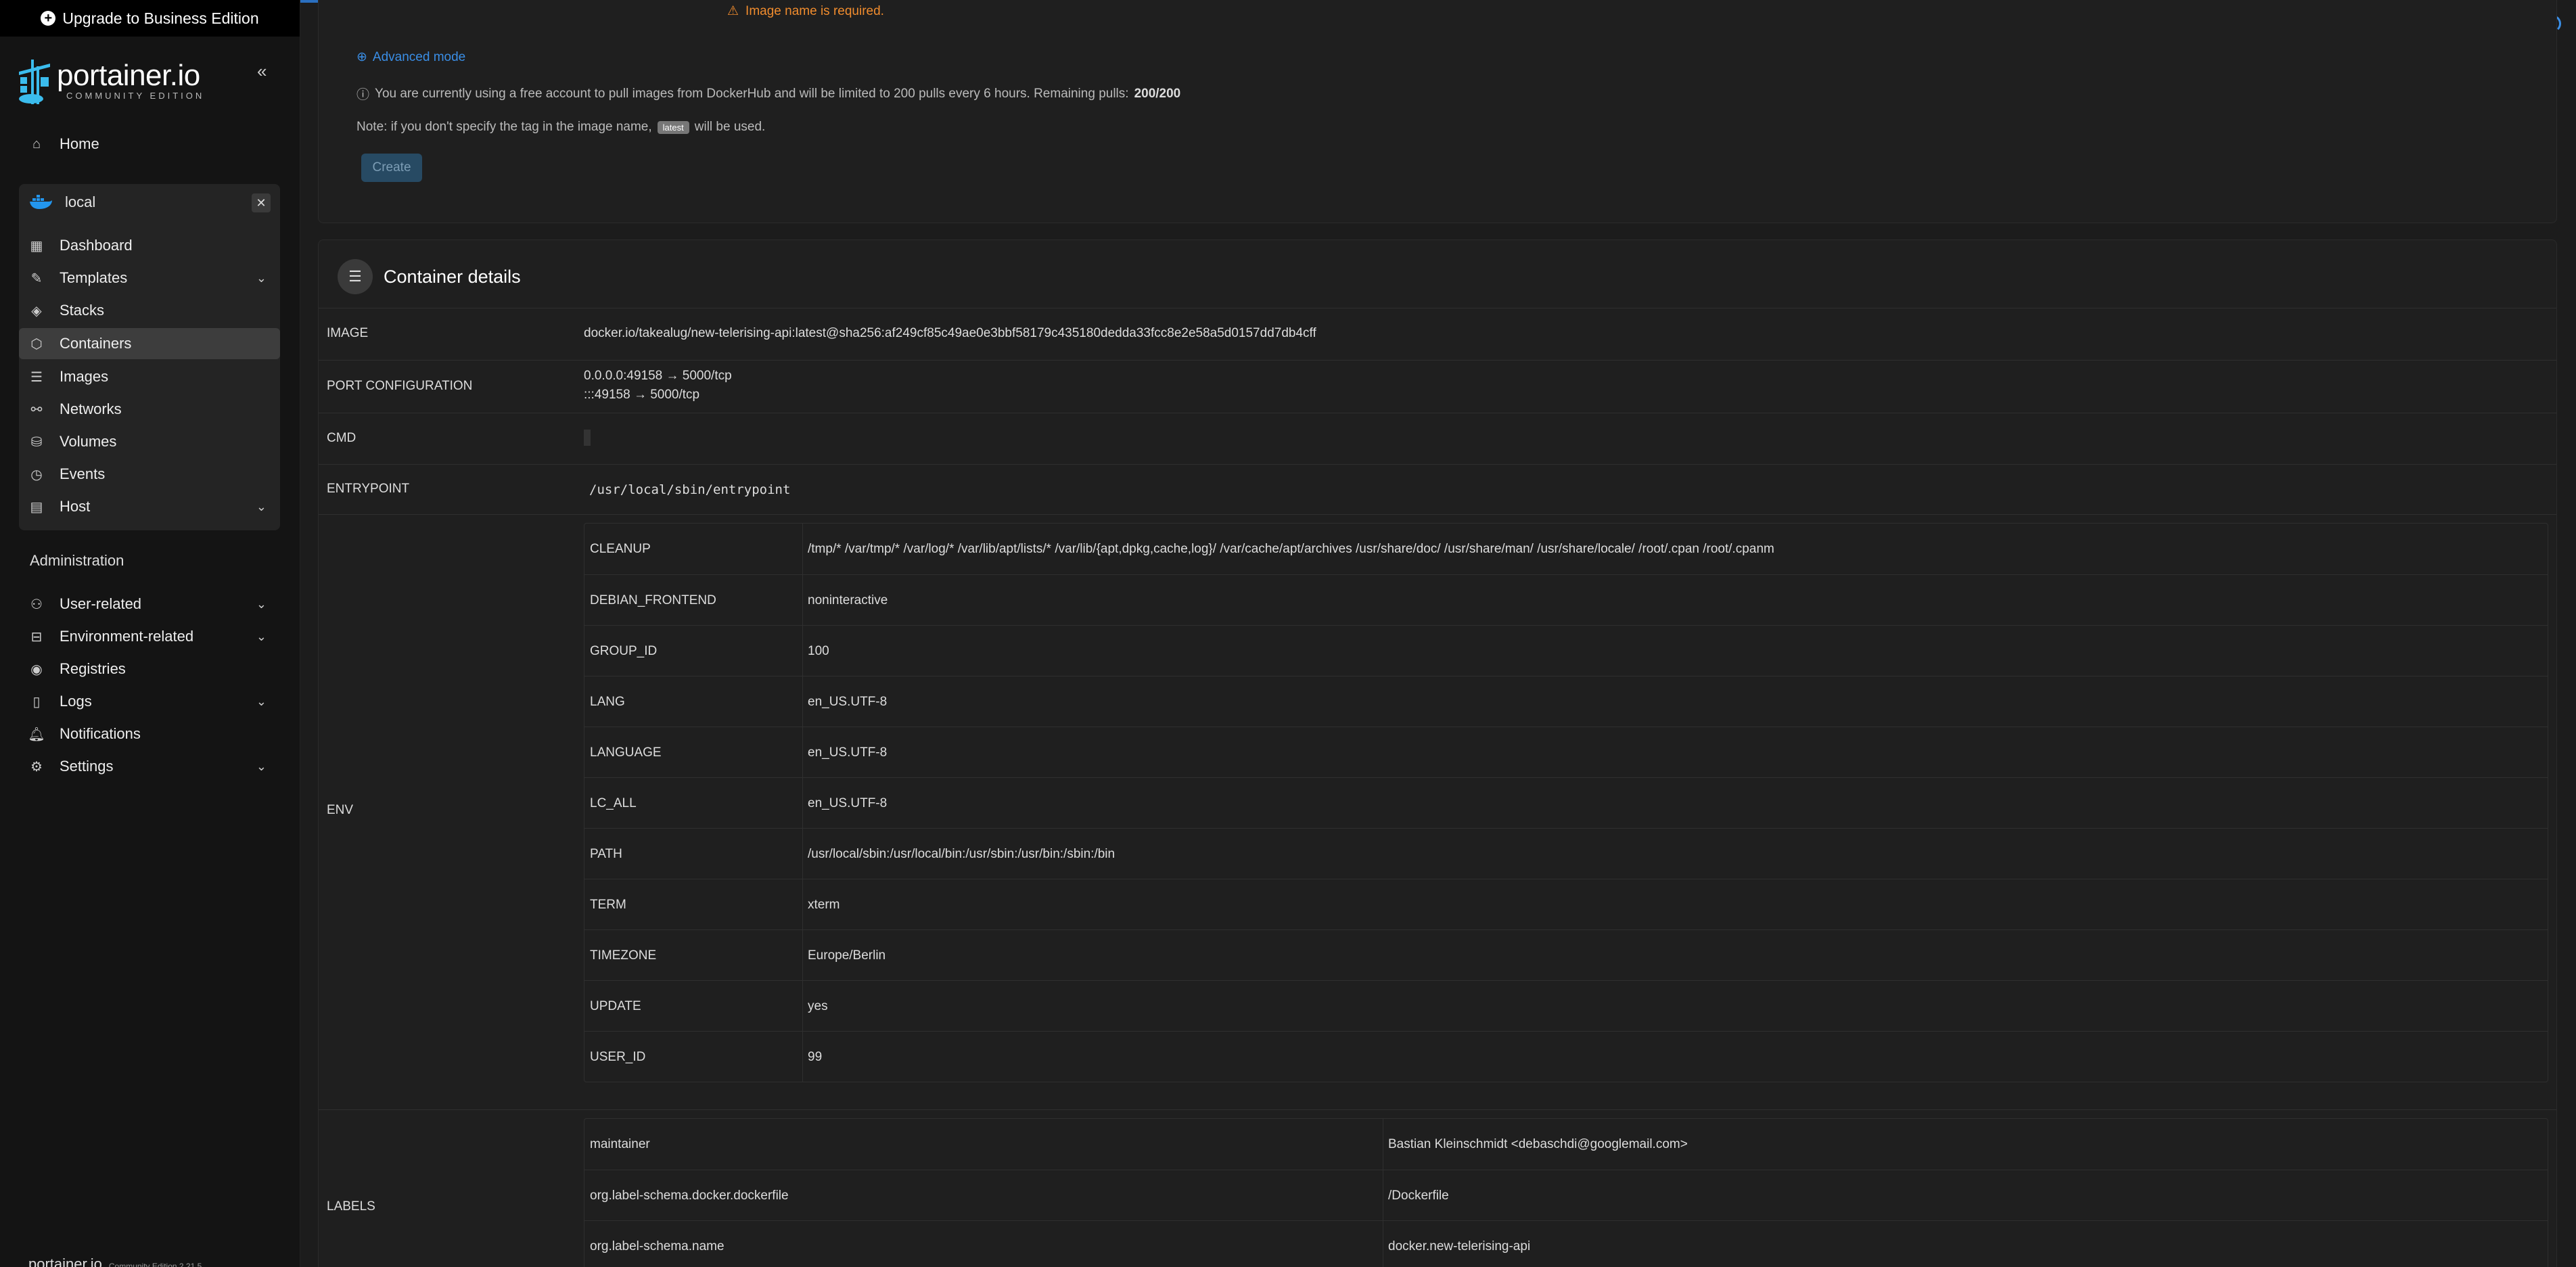  I want to click on table-row: LANG en_US.UTF-8, so click(1566, 701).